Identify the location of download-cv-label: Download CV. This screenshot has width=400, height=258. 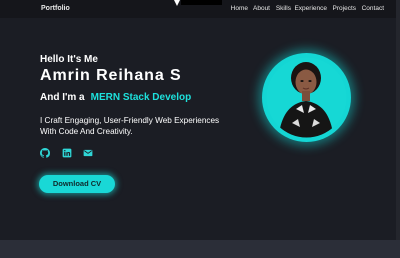
(77, 183).